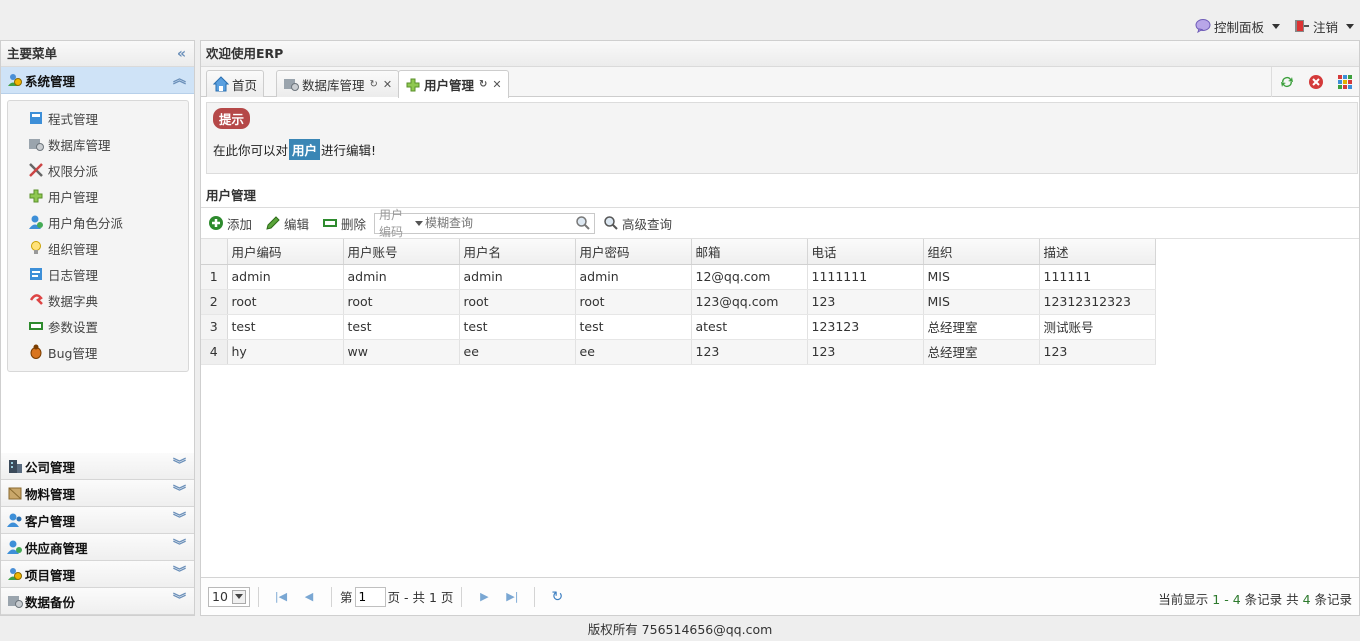 This screenshot has width=1360, height=641. Describe the element at coordinates (97, 574) in the screenshot. I see `section-project-management: 项目管理 ︾` at that location.